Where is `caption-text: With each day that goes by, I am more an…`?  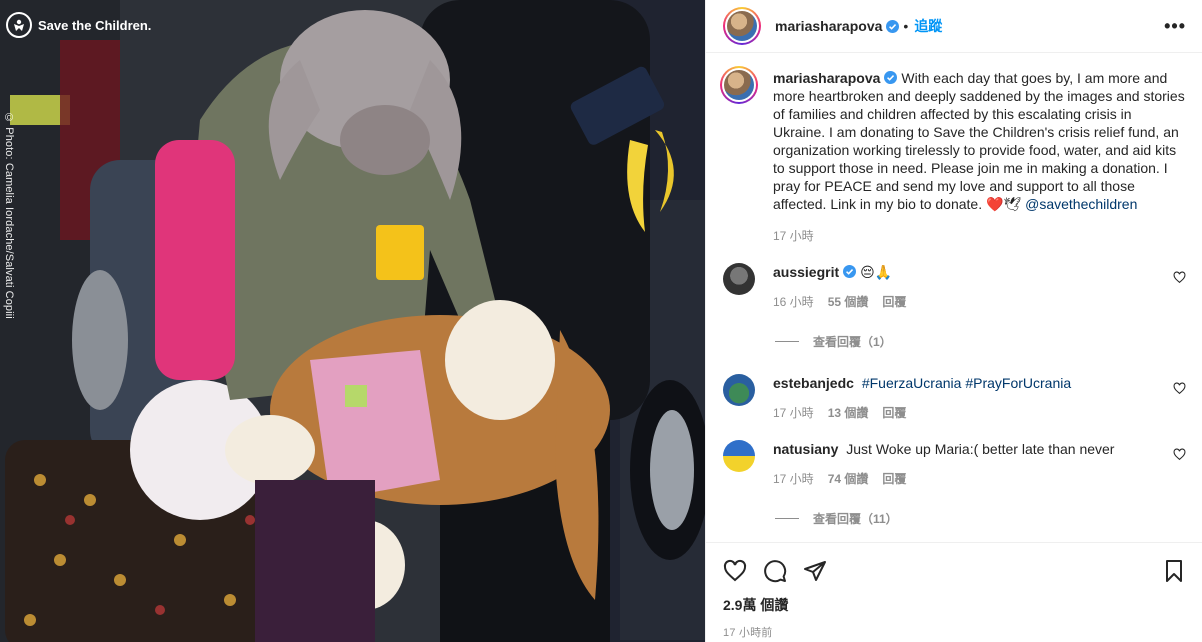
caption-text: With each day that goes by, I am more an… is located at coordinates (979, 141).